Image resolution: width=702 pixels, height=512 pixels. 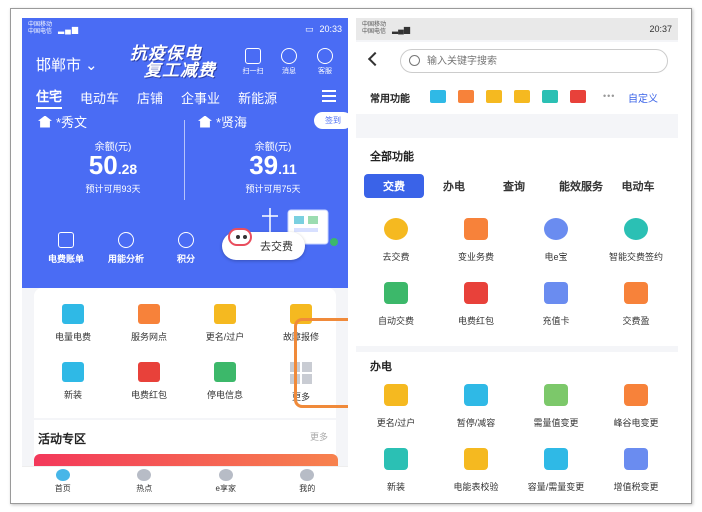 I want to click on tax-change-icon, so click(x=636, y=459).